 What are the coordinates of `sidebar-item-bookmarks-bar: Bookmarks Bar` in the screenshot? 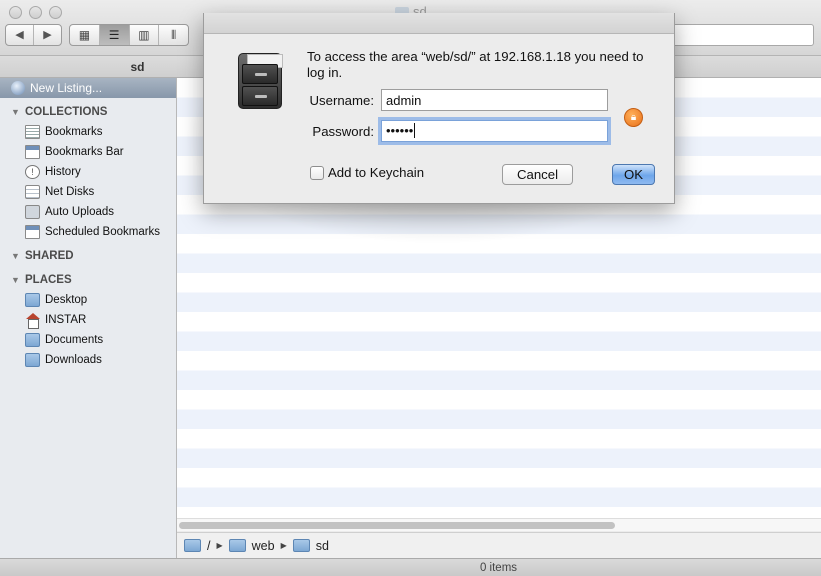 It's located at (88, 152).